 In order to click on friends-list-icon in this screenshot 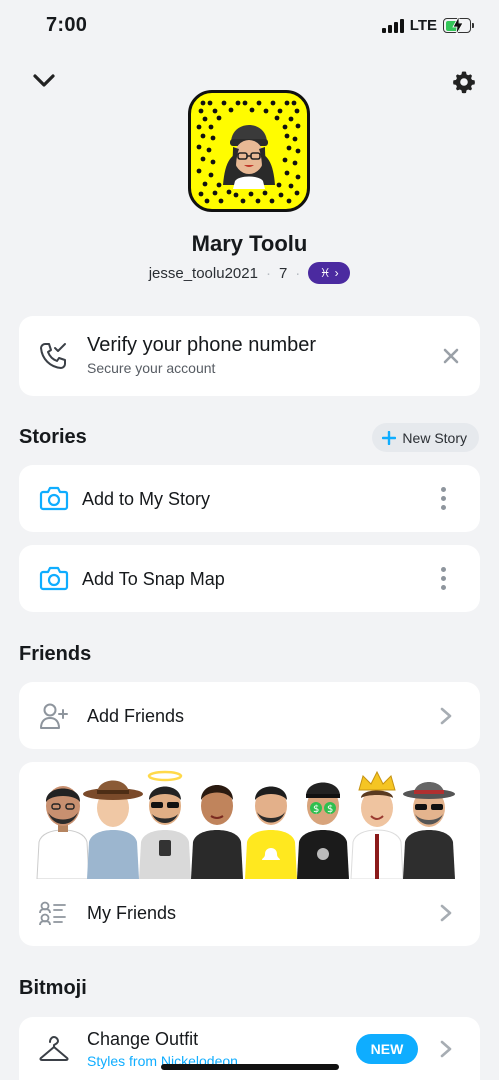, I will do `click(53, 915)`.